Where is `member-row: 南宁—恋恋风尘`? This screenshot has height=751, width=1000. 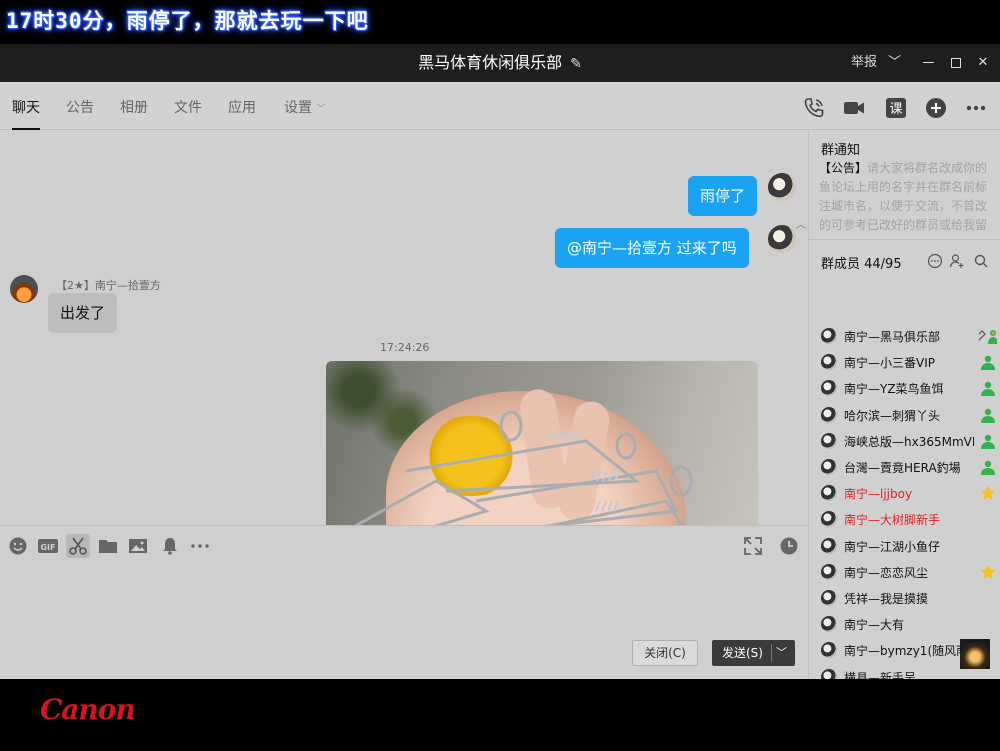 member-row: 南宁—恋恋风尘 is located at coordinates (910, 572).